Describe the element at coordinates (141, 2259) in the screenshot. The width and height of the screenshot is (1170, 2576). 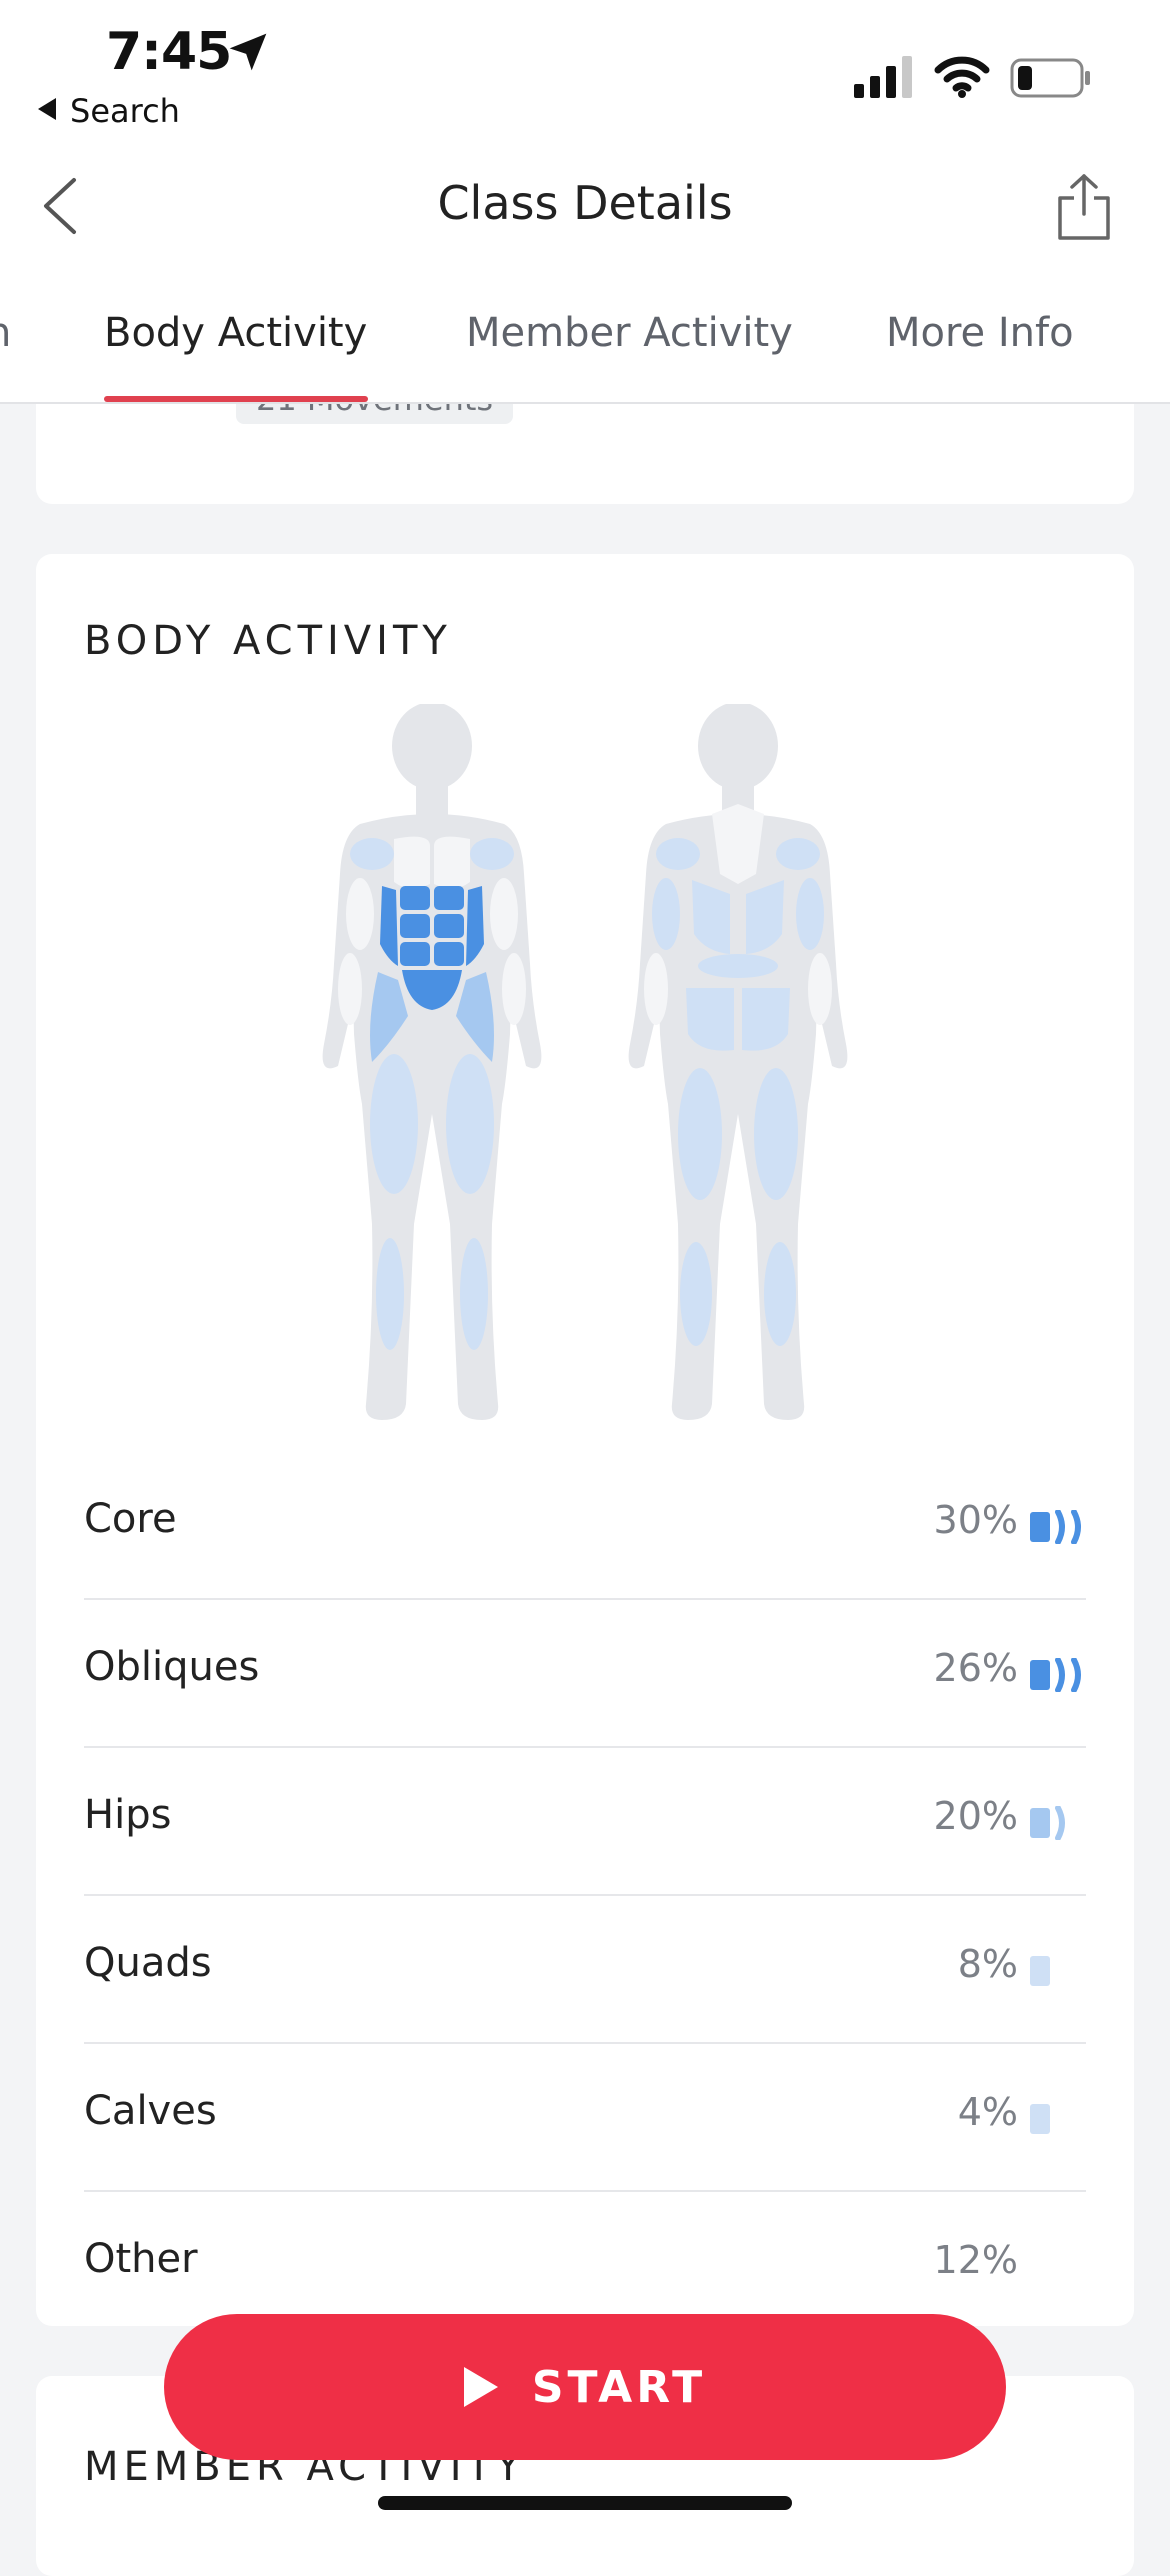
I see `muscle-label: Other` at that location.